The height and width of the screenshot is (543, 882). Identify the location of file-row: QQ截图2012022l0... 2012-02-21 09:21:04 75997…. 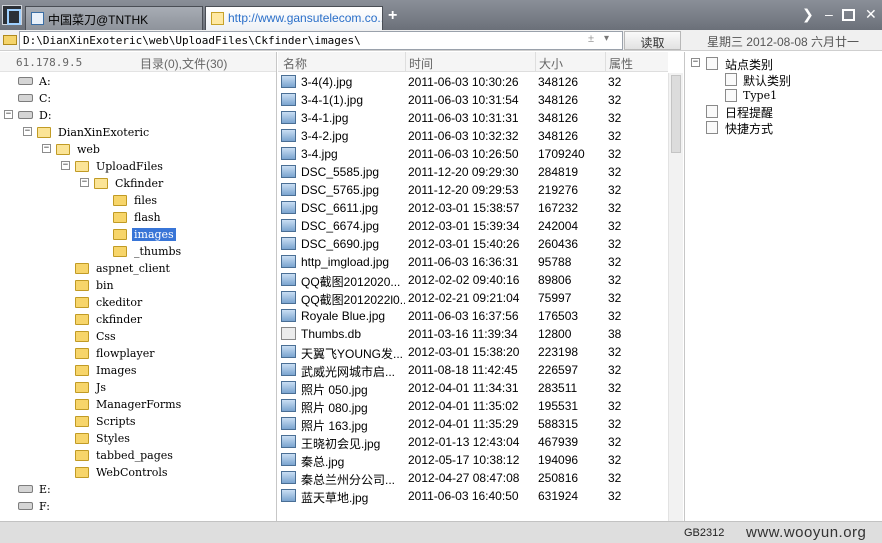
(473, 298).